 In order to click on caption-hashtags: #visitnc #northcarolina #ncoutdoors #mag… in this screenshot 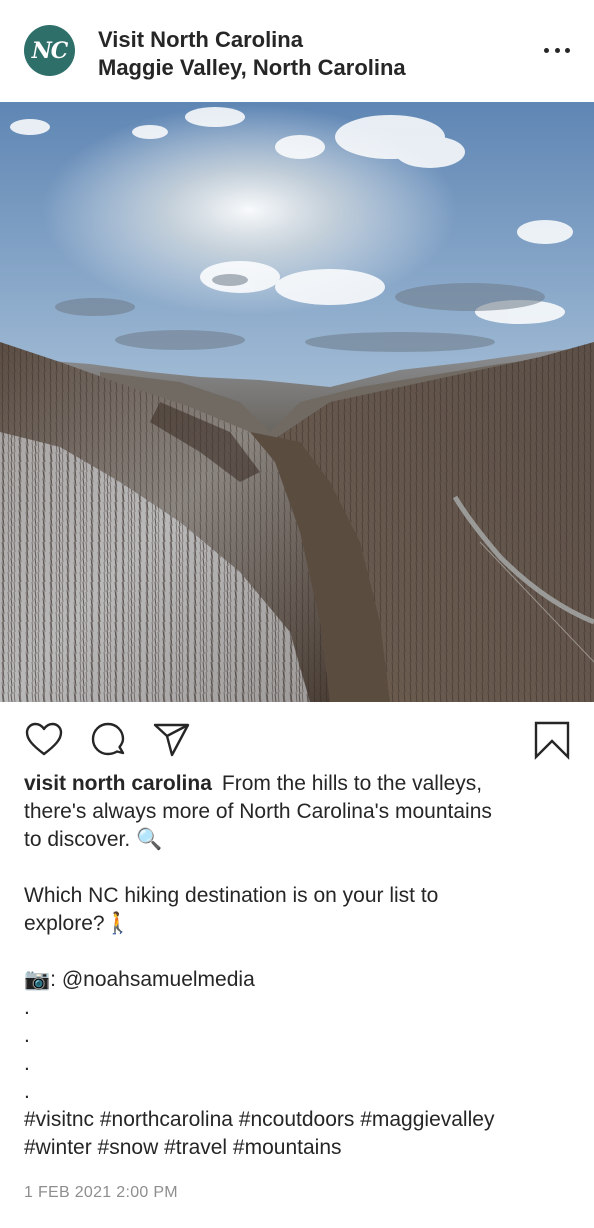, I will do `click(300, 1120)`.